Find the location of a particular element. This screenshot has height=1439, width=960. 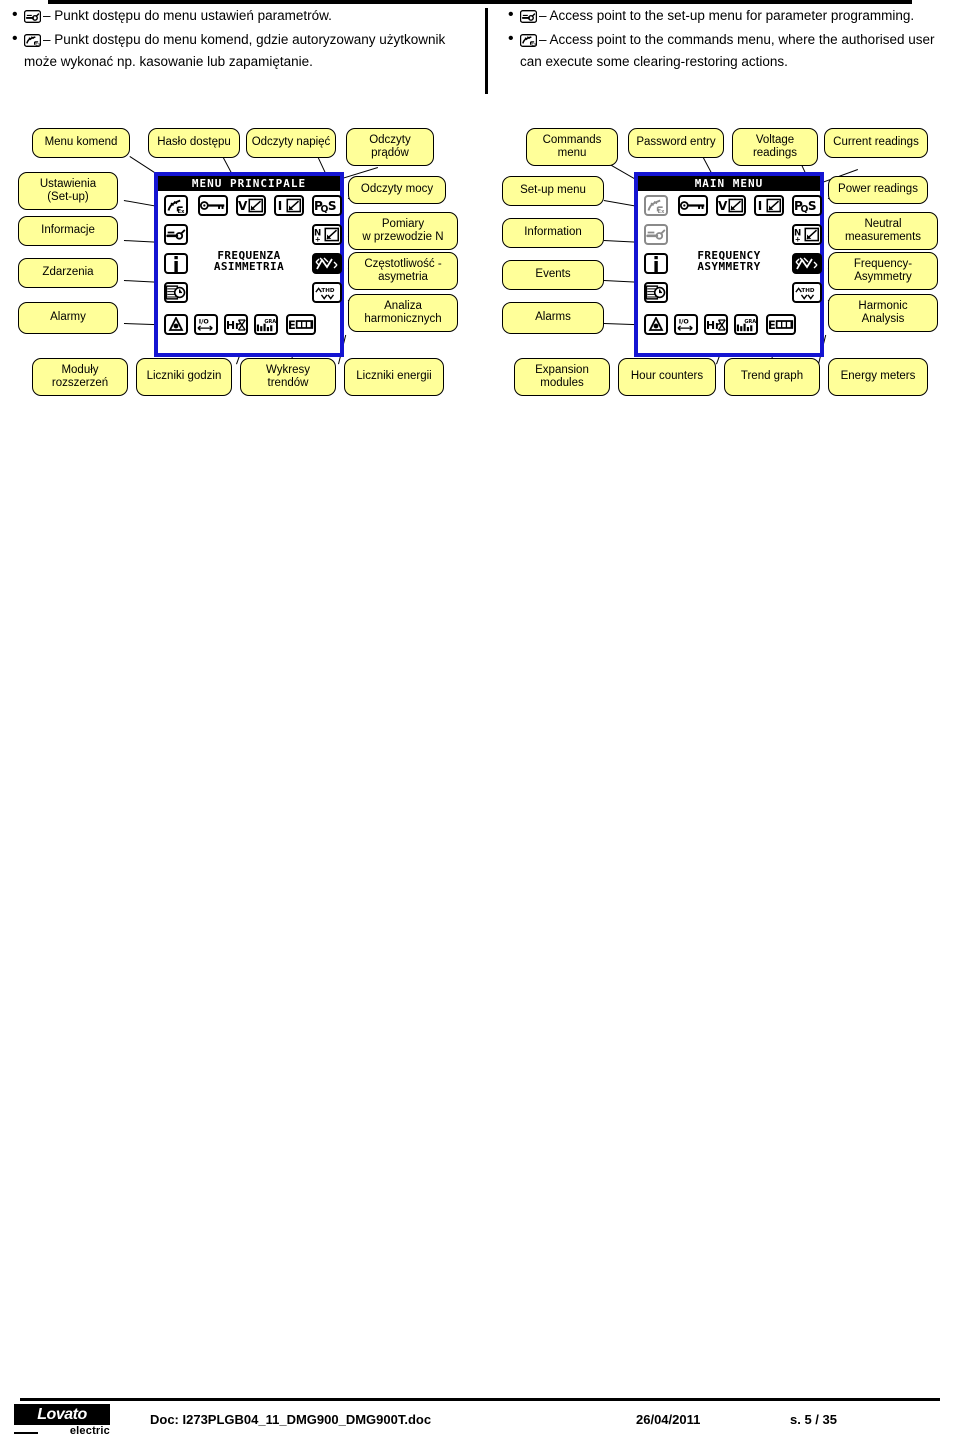

callout-events: Zdarzenia is located at coordinates (68, 273).